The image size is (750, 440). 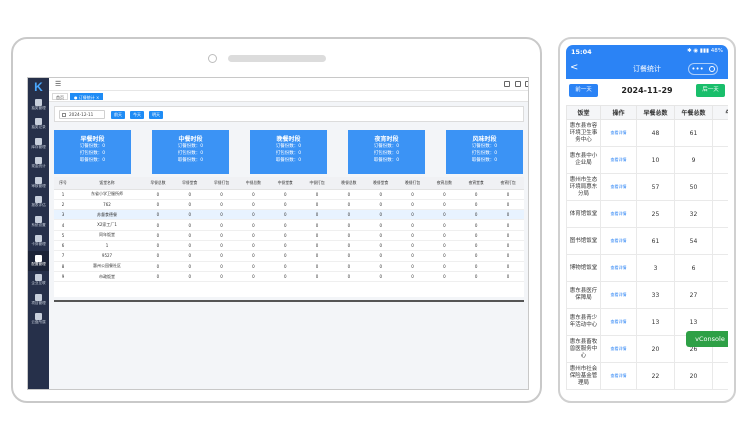 I want to click on table-row: 4 X2家工厂1 0 0 0 0 0 0 0 0 0 0 0 0, so click(x=289, y=225).